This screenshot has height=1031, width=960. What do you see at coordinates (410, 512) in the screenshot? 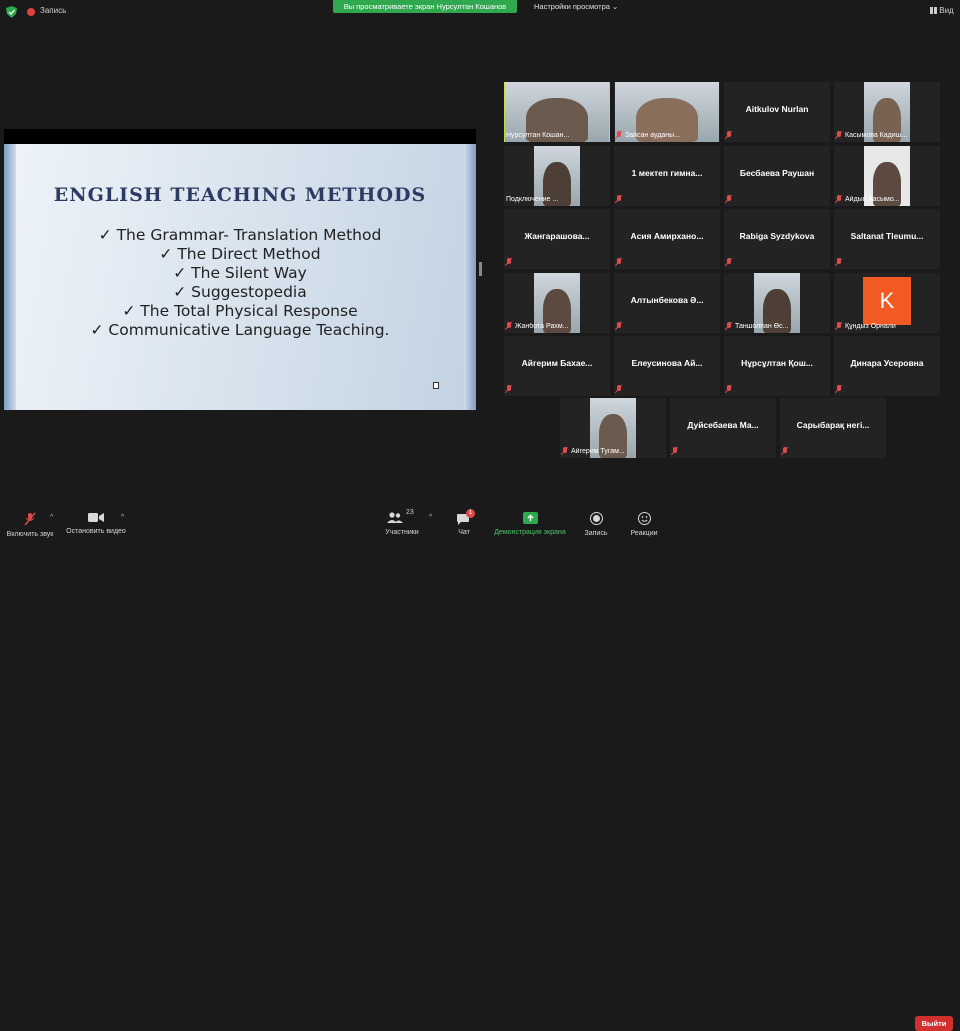
I see `participants-count: 23` at bounding box center [410, 512].